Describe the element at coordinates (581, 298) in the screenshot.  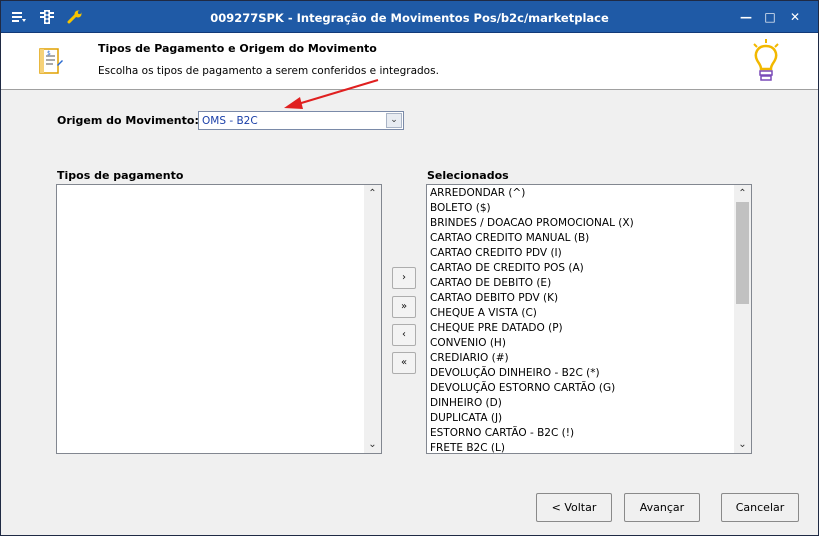
I see `list-item: CARTAO DEBITO PDV (K)` at that location.